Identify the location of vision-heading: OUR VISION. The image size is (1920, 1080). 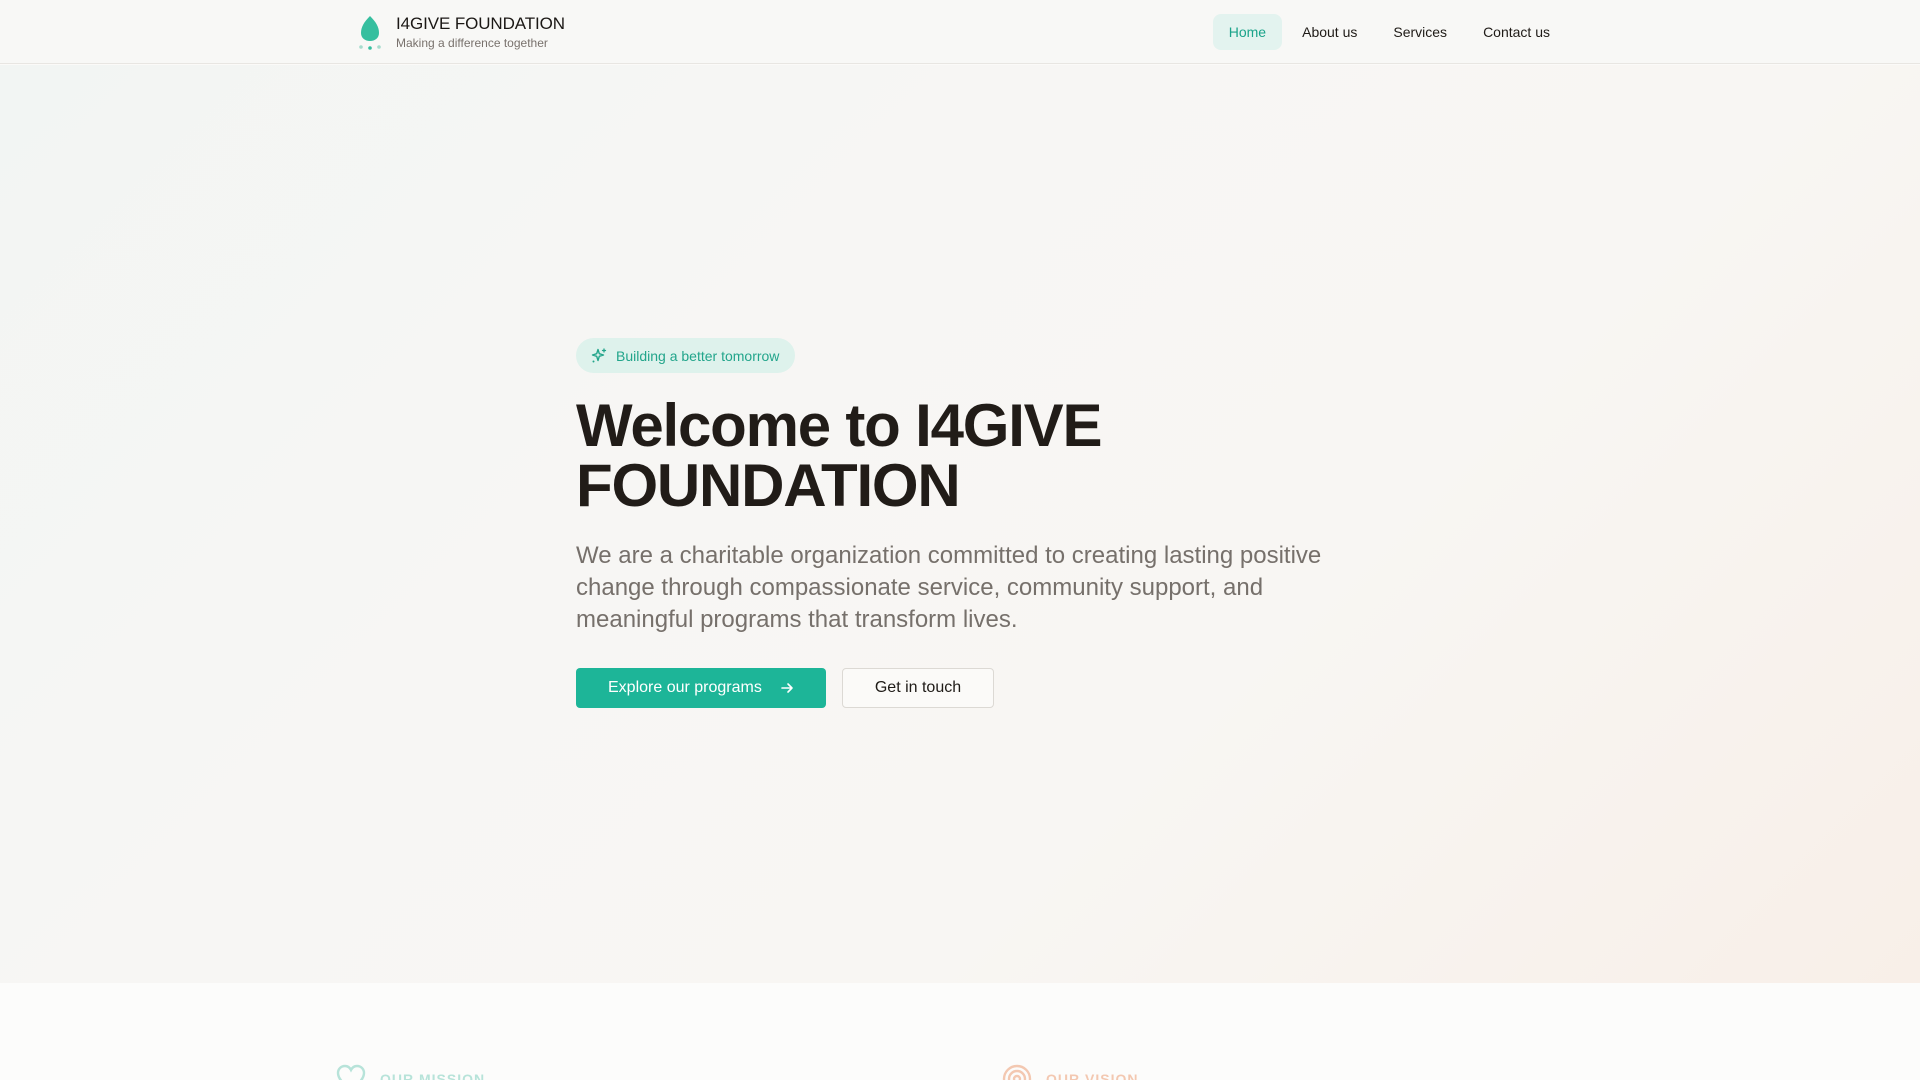
(1070, 1072).